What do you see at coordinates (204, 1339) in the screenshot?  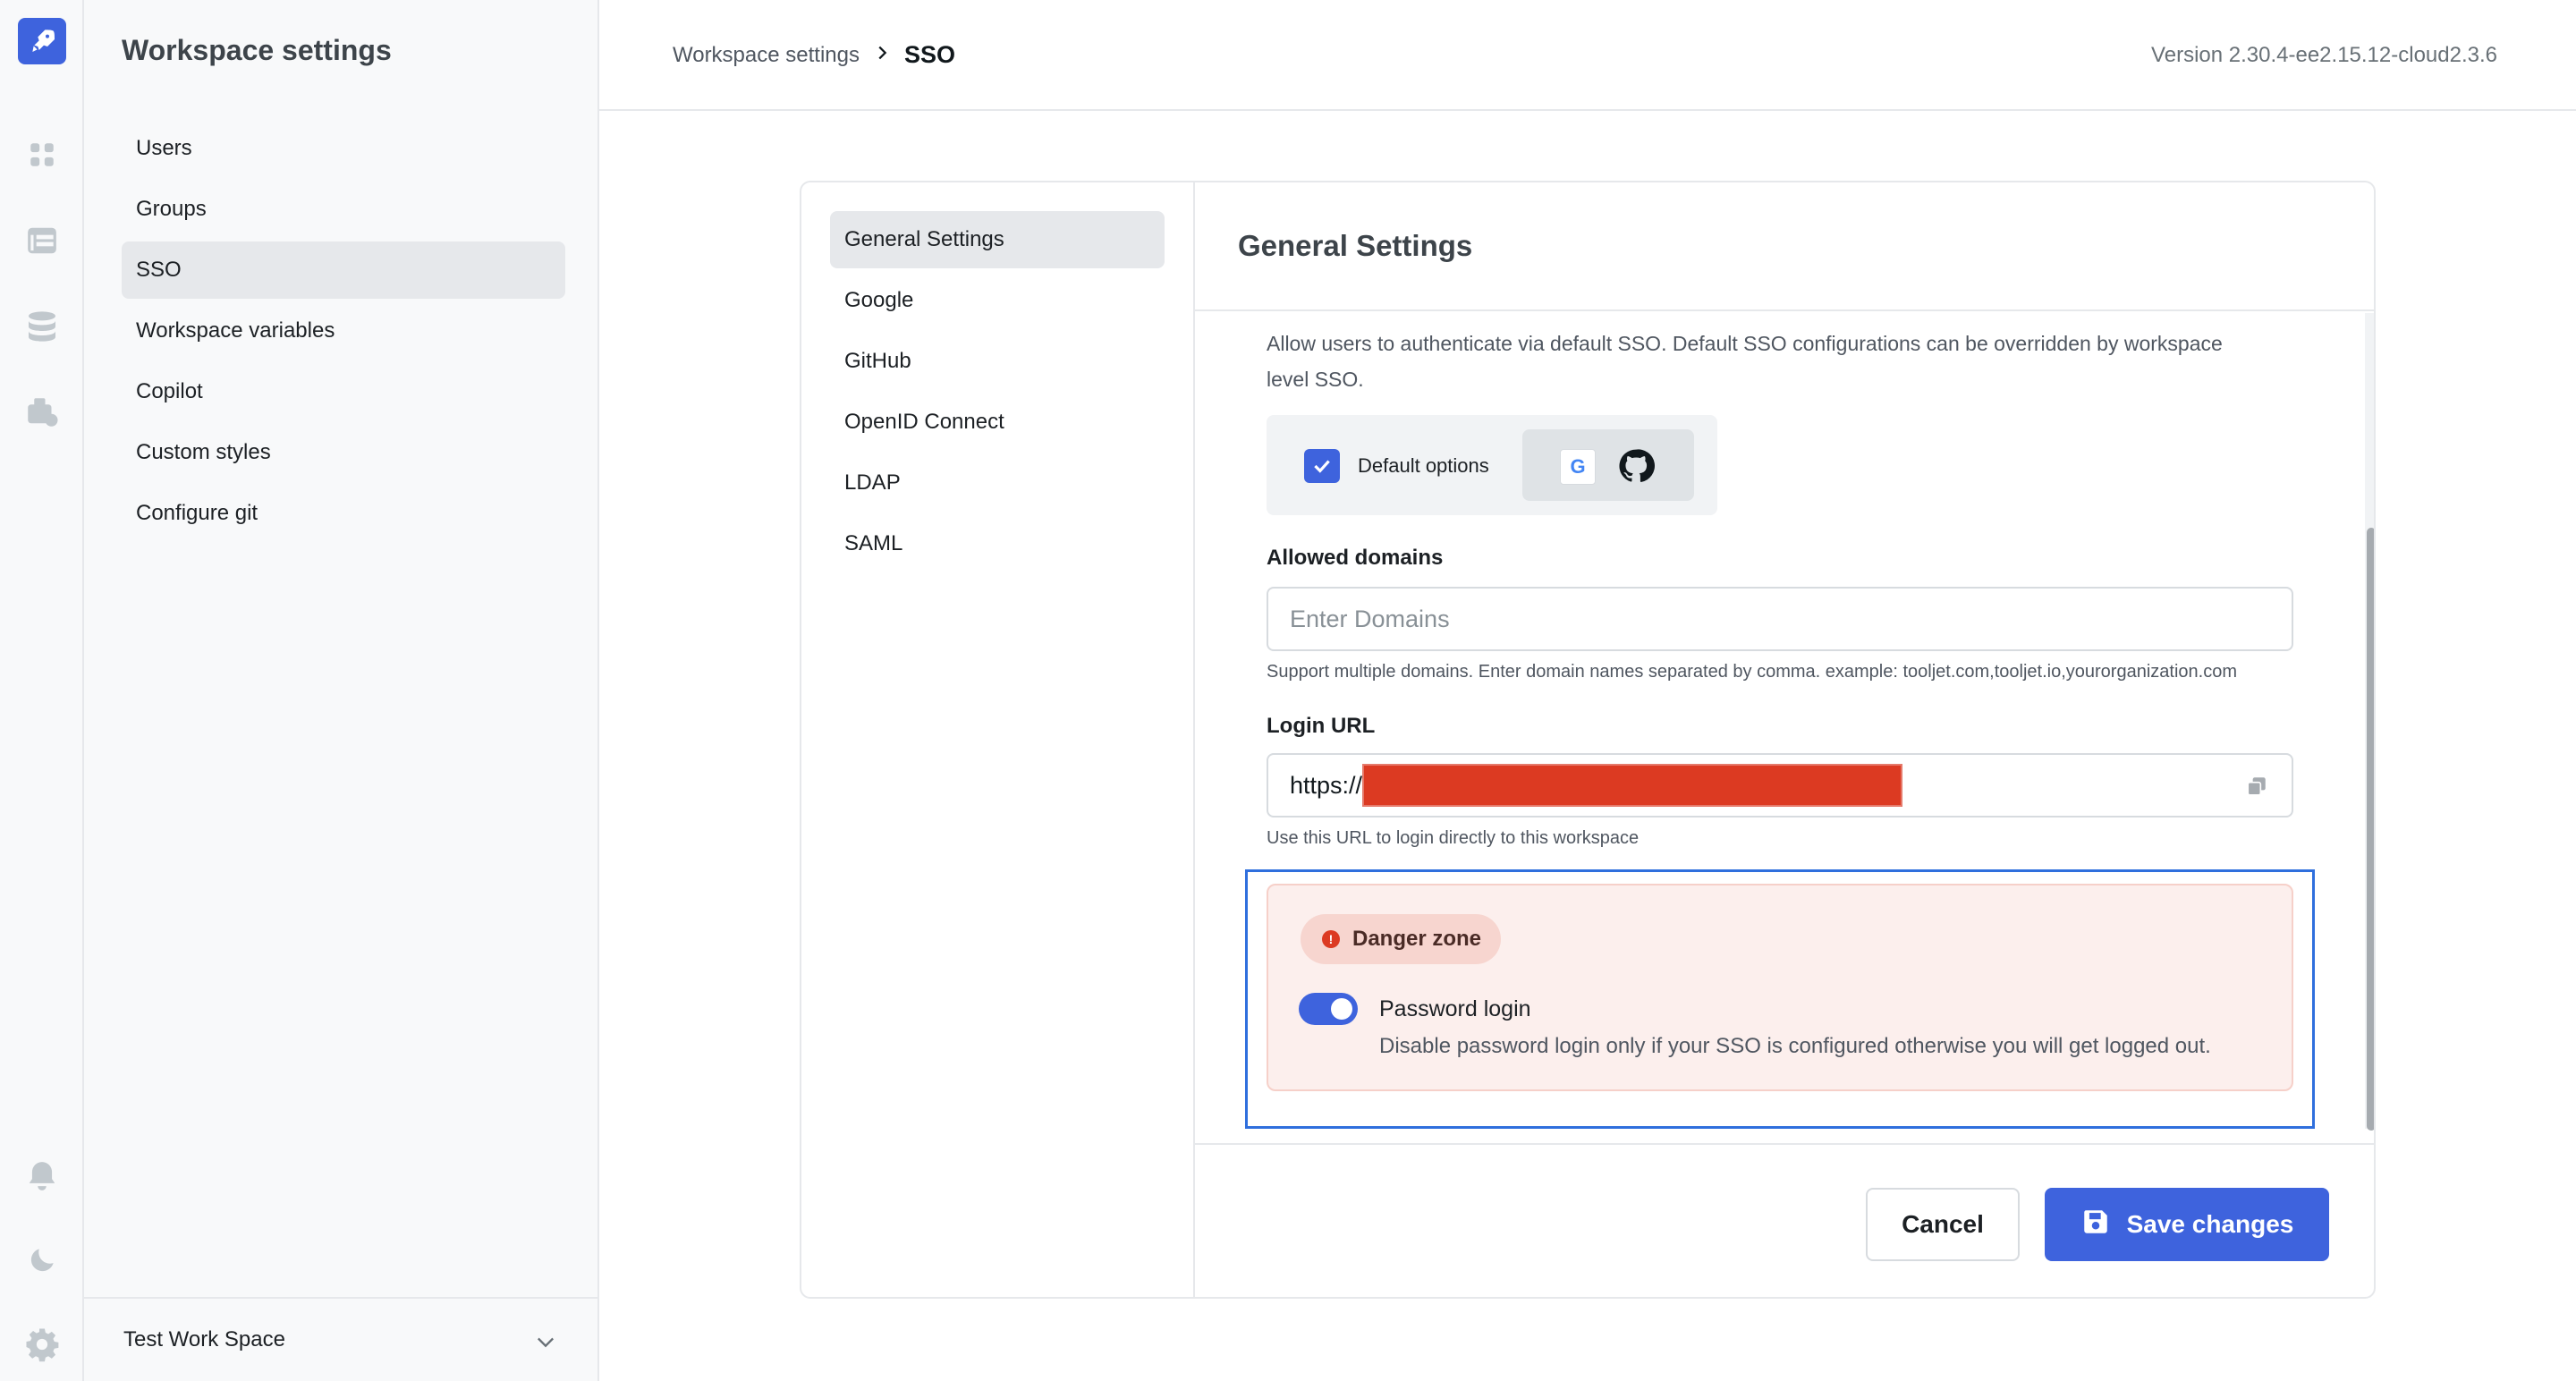 I see `workspace-name: Test Work Space` at bounding box center [204, 1339].